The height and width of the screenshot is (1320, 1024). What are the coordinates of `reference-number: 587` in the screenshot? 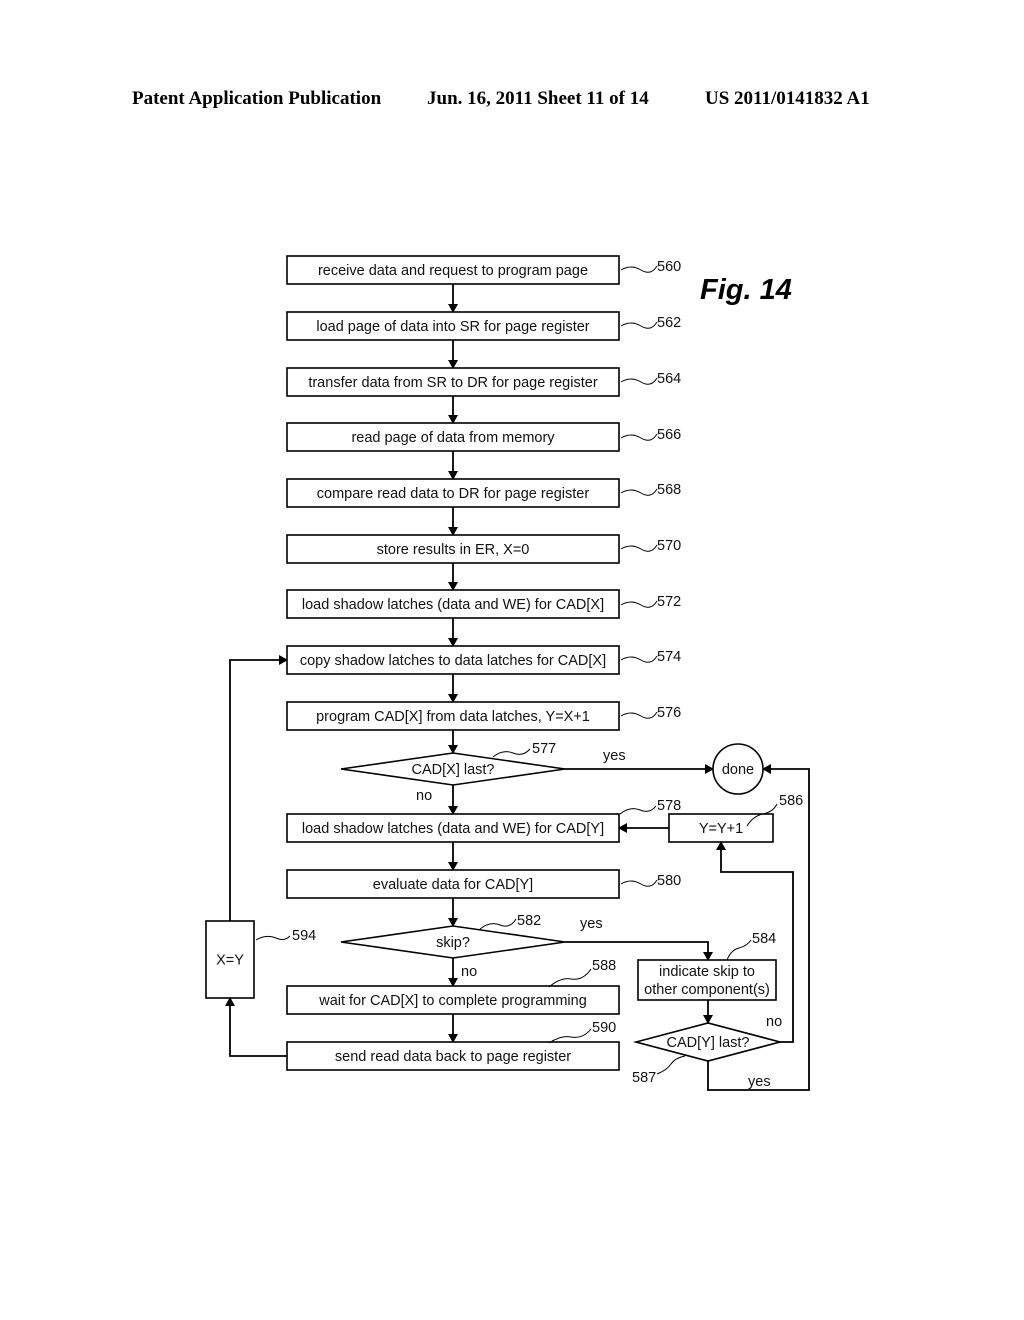 It's located at (644, 1078).